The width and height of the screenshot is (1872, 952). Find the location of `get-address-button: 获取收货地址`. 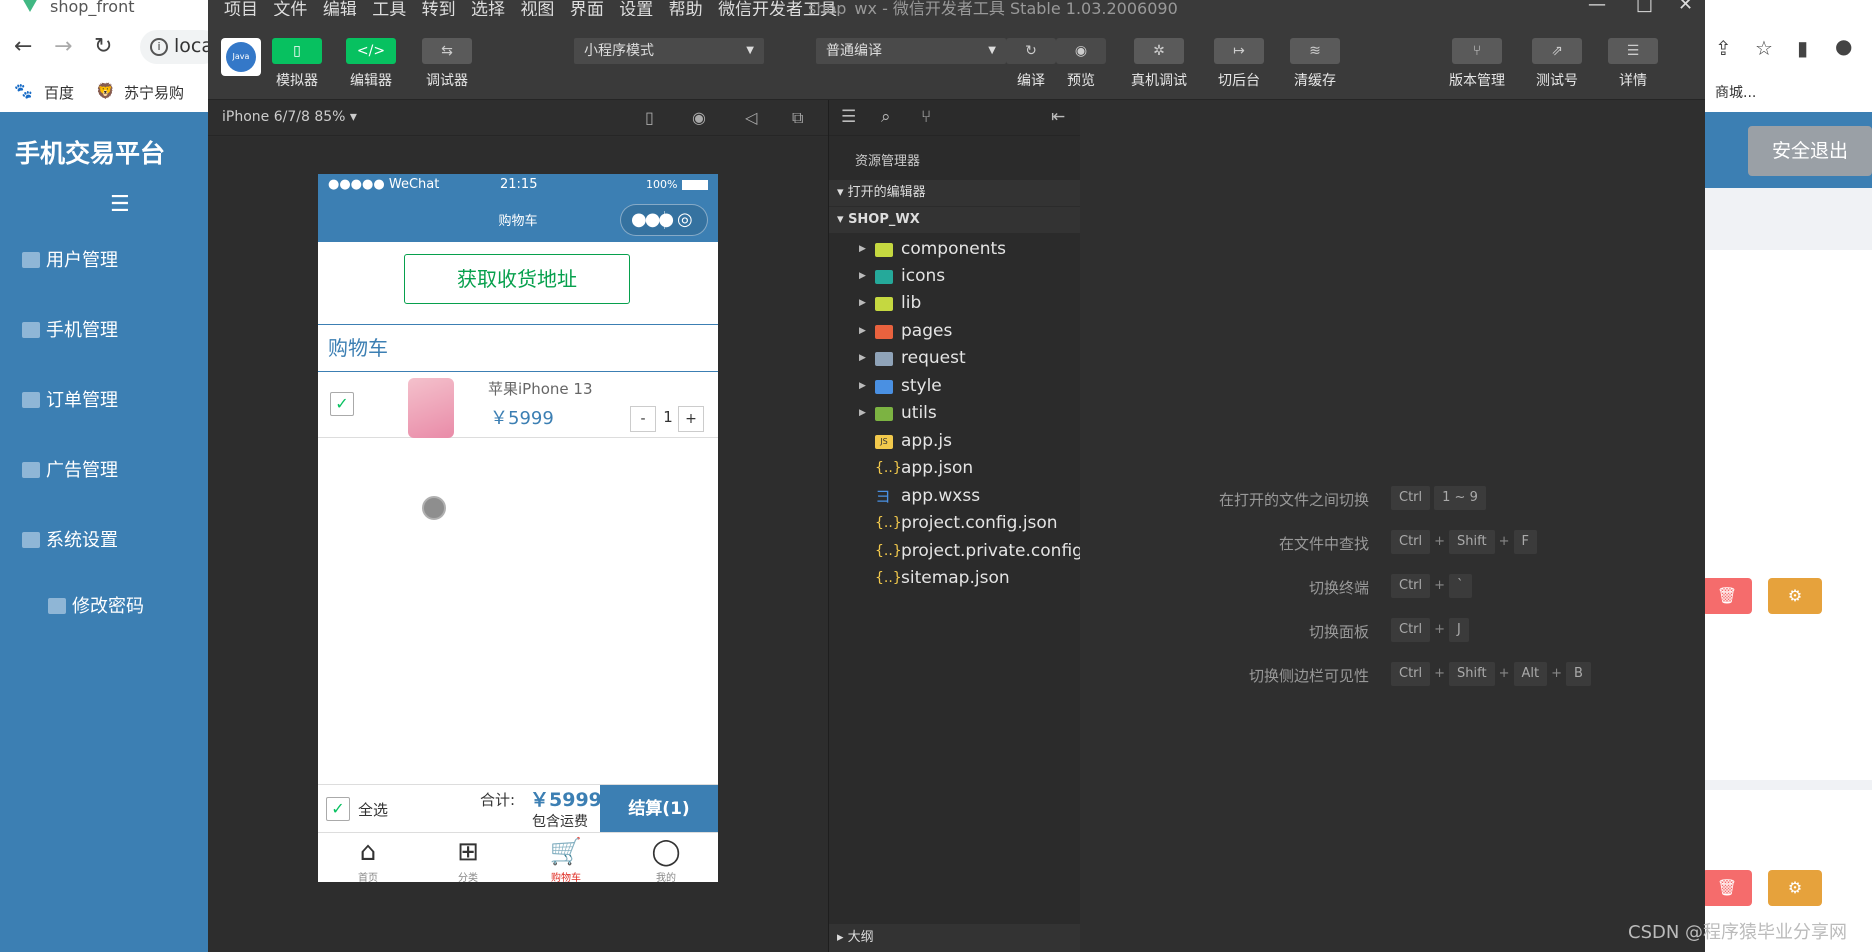

get-address-button: 获取收货地址 is located at coordinates (517, 279).